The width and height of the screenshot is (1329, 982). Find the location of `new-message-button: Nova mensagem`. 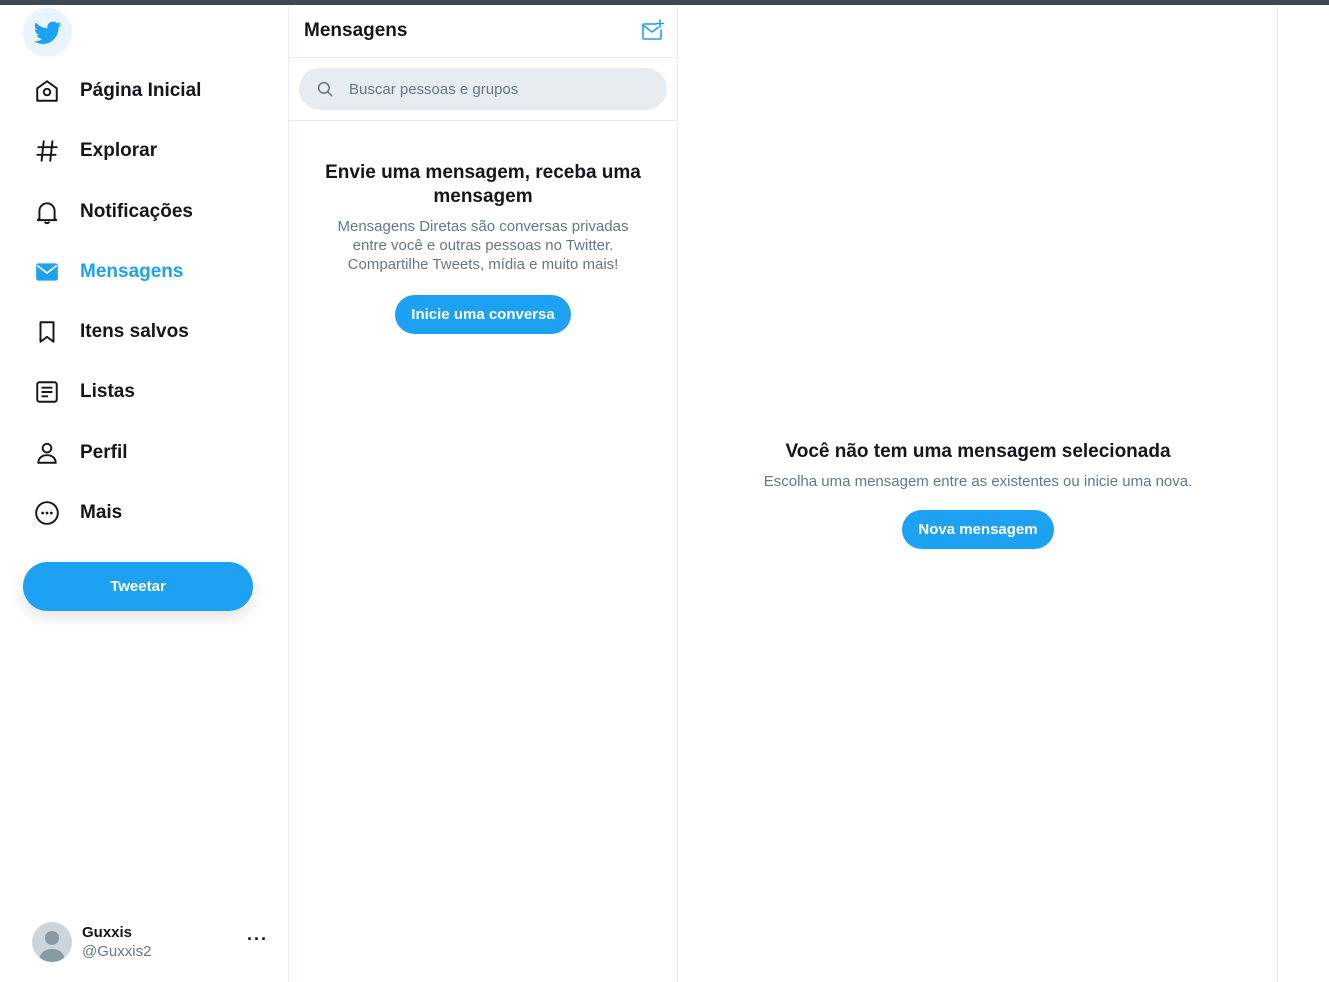

new-message-button: Nova mensagem is located at coordinates (978, 529).